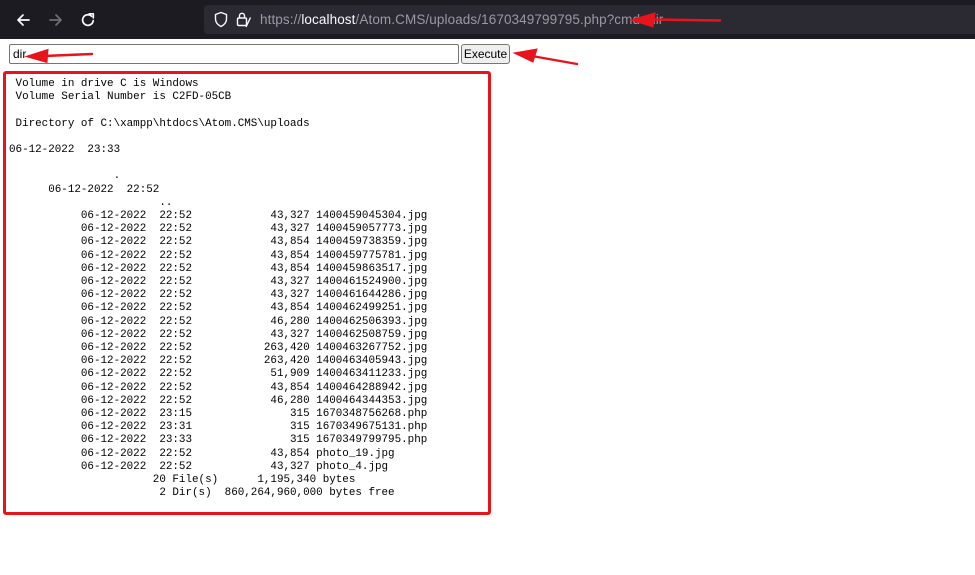  Describe the element at coordinates (328, 19) in the screenshot. I see `url-host: localhost` at that location.